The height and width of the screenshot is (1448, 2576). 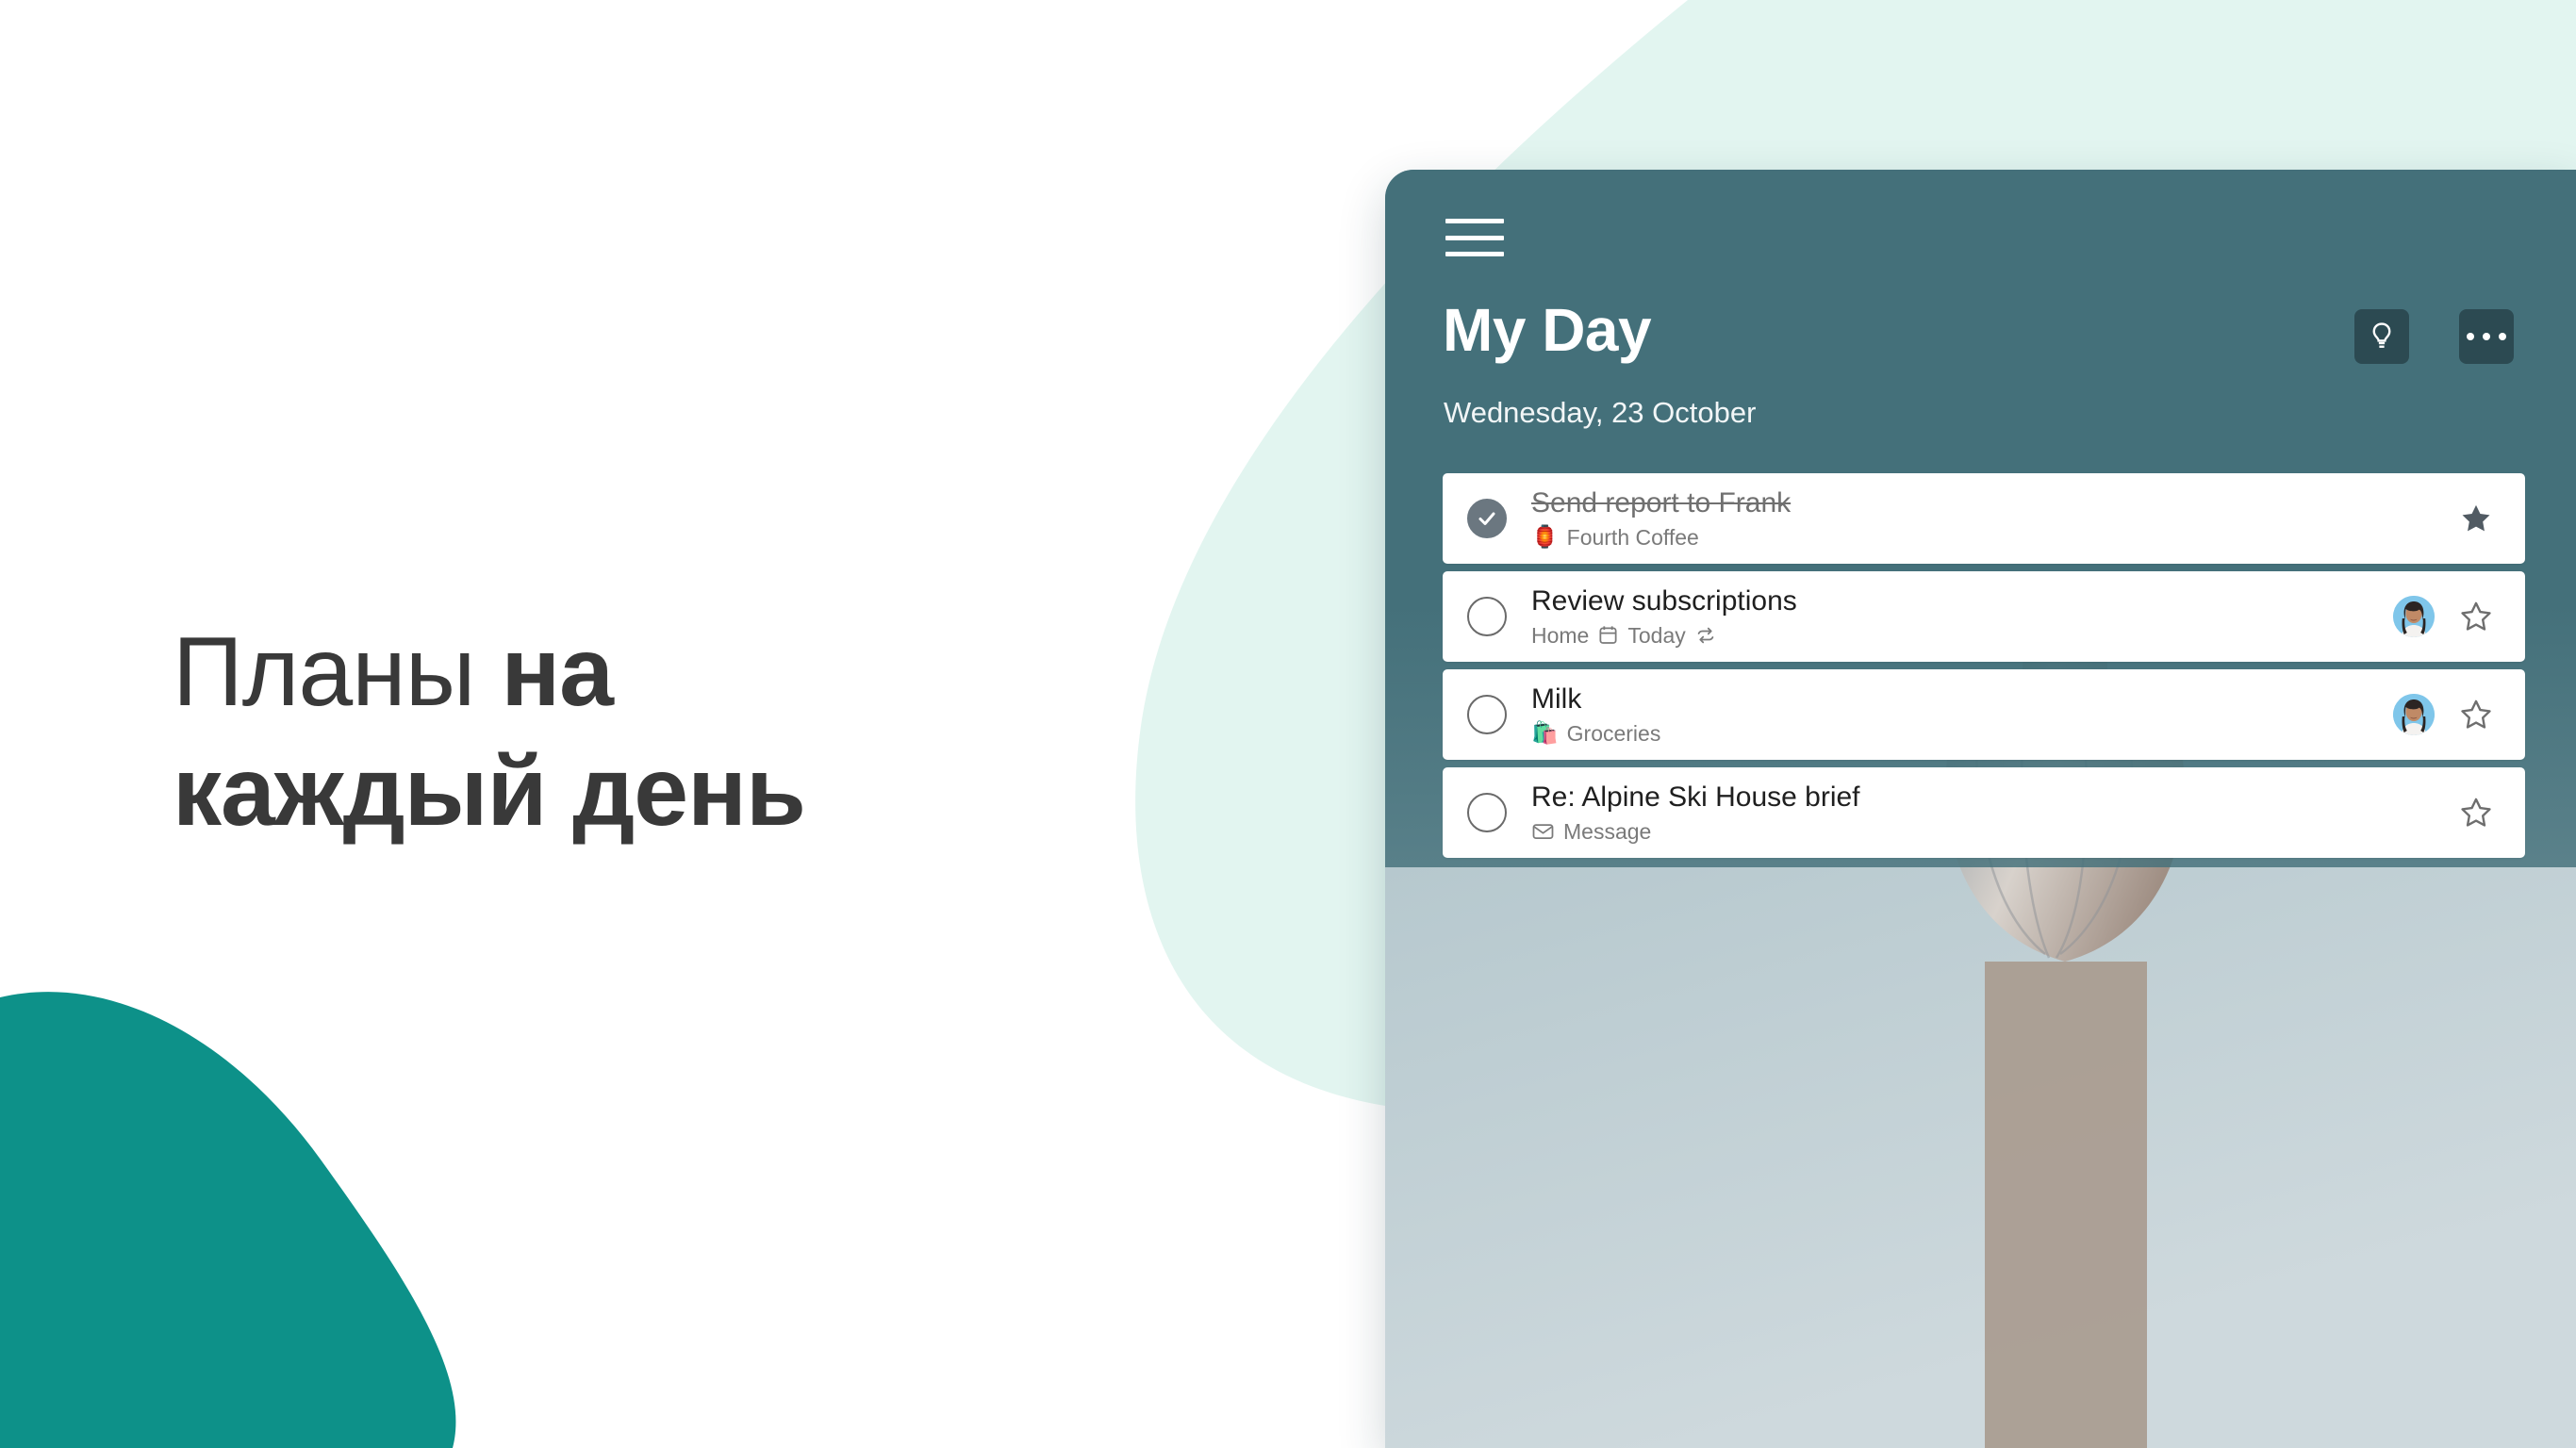 I want to click on page-subtitle-date: Wednesday, 23 October, so click(x=1600, y=412).